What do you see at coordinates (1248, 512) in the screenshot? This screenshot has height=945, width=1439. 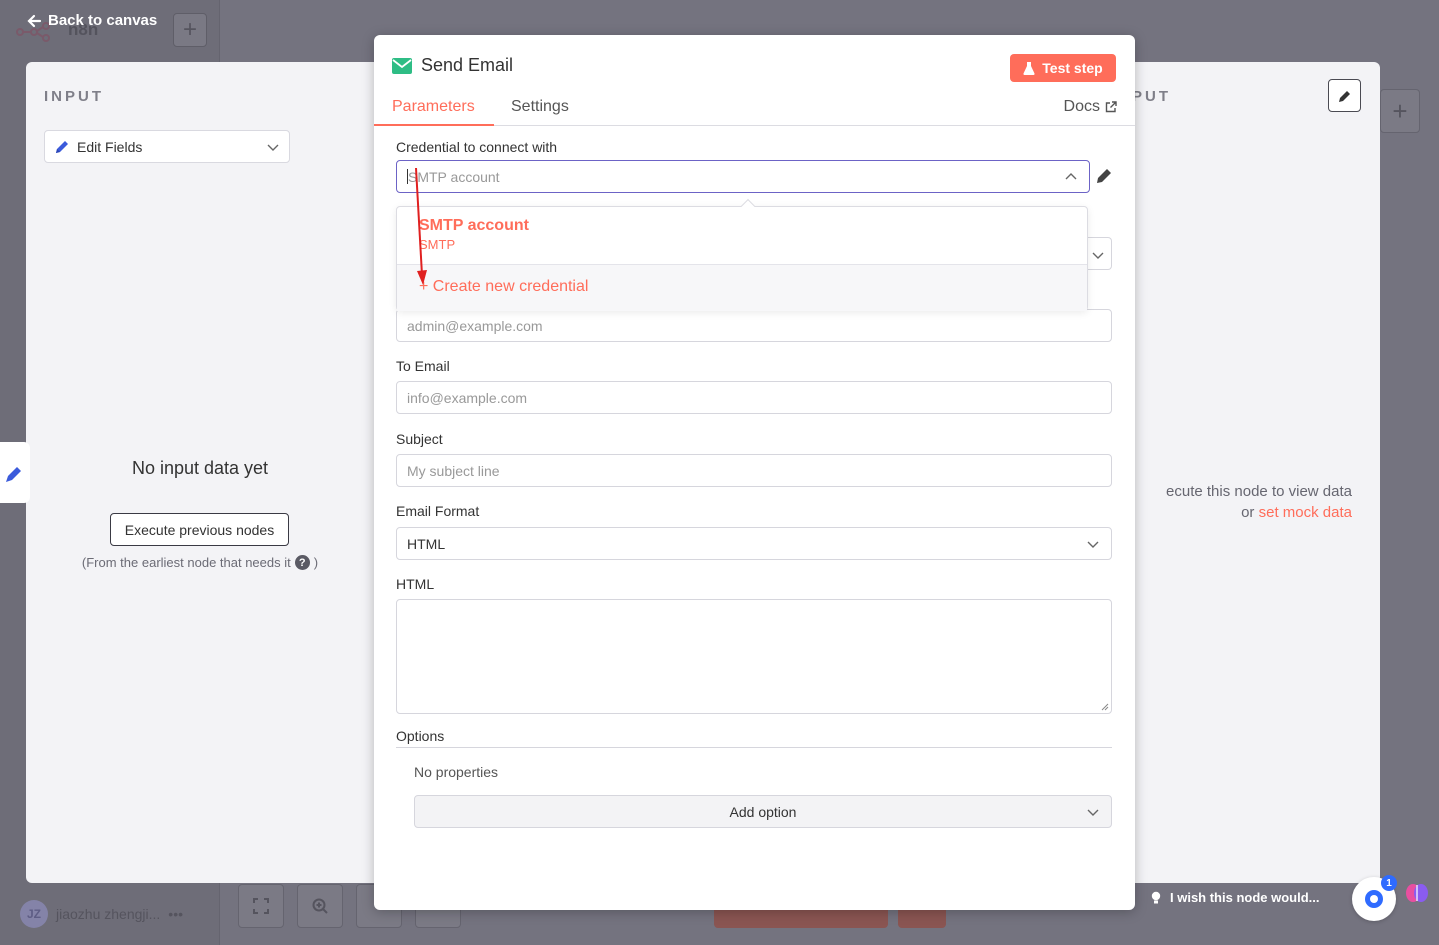 I see `output-or-text: or` at bounding box center [1248, 512].